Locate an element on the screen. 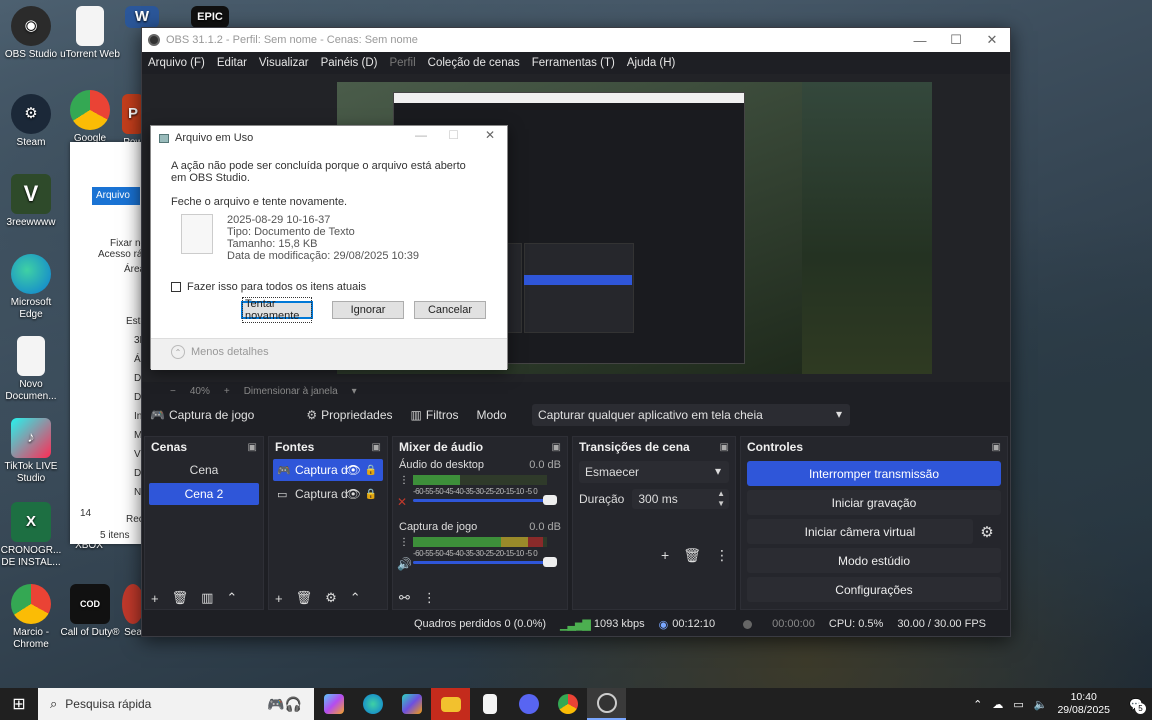 This screenshot has height=720, width=1152. taskbar-copilot is located at coordinates (333, 704).